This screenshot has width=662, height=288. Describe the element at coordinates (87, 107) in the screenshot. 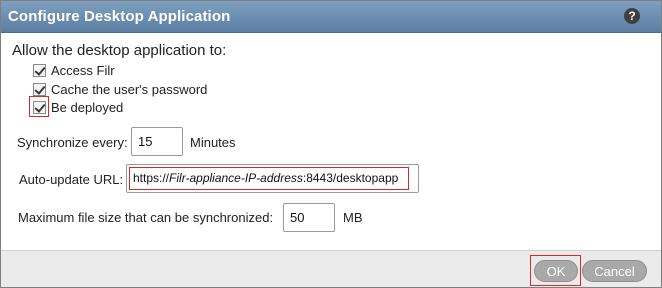

I see `be-deployed-label: Be deployed` at that location.